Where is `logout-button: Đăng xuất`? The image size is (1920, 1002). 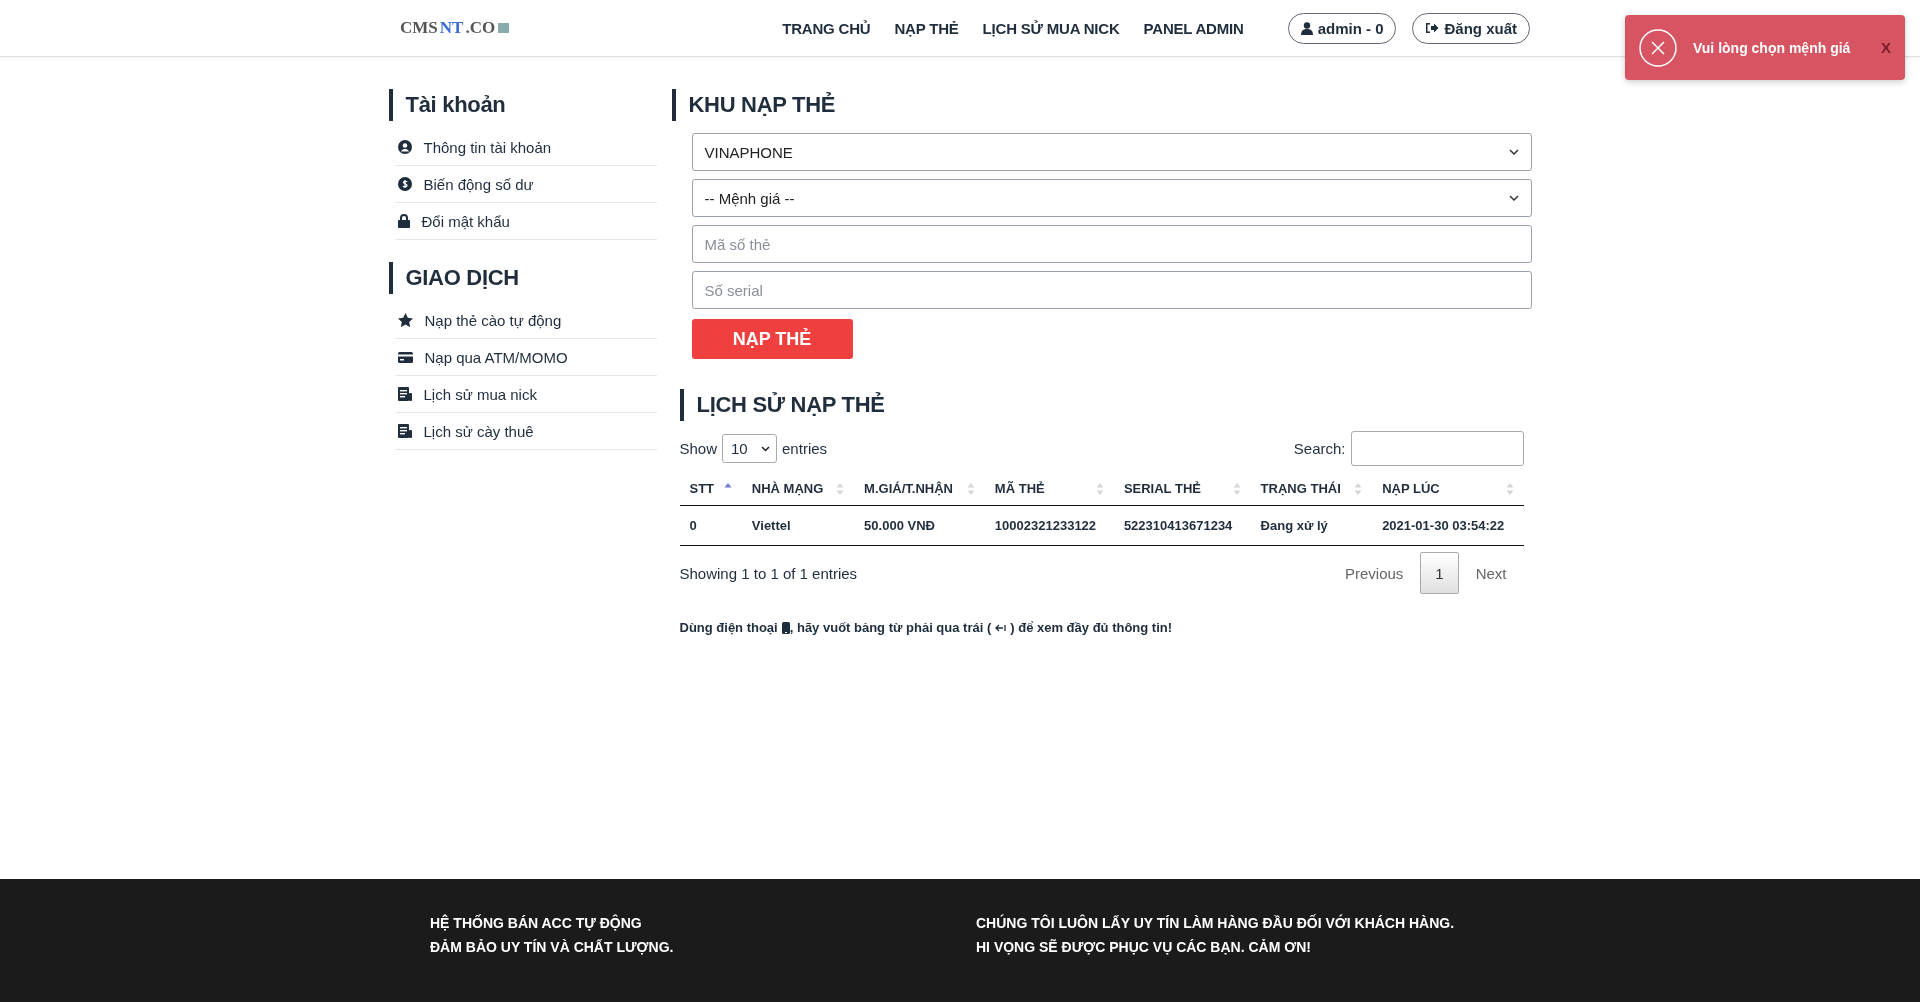 logout-button: Đăng xuất is located at coordinates (1471, 28).